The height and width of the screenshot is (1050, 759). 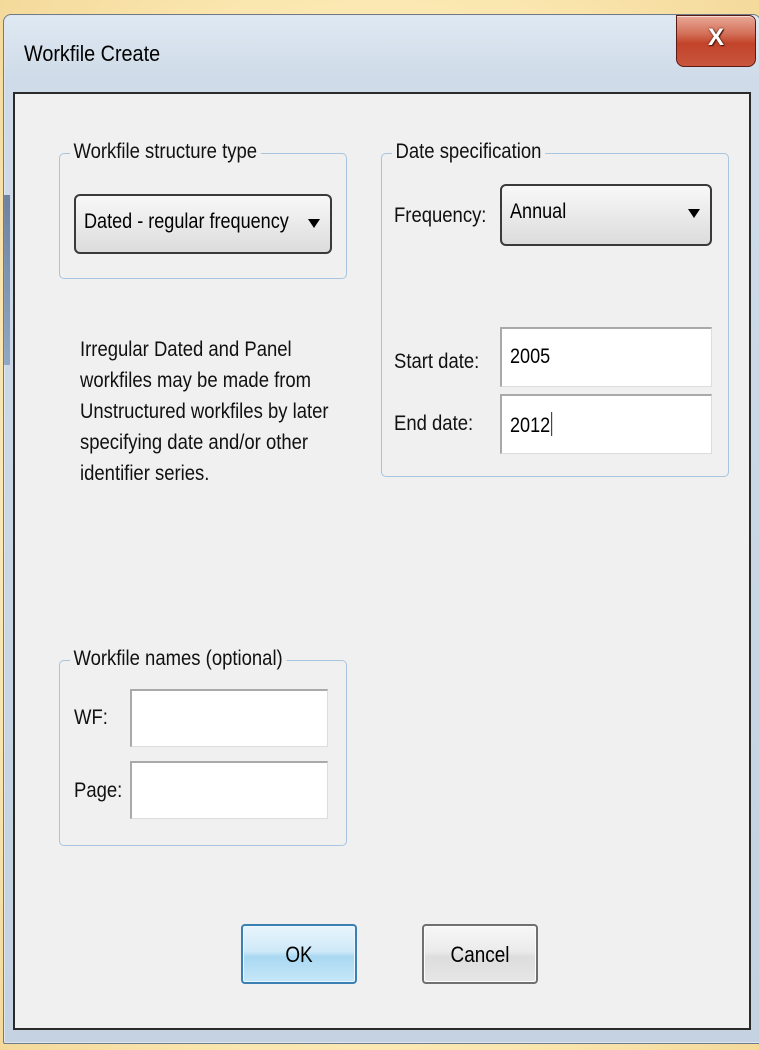 What do you see at coordinates (437, 361) in the screenshot?
I see `start-date-label: Start date:` at bounding box center [437, 361].